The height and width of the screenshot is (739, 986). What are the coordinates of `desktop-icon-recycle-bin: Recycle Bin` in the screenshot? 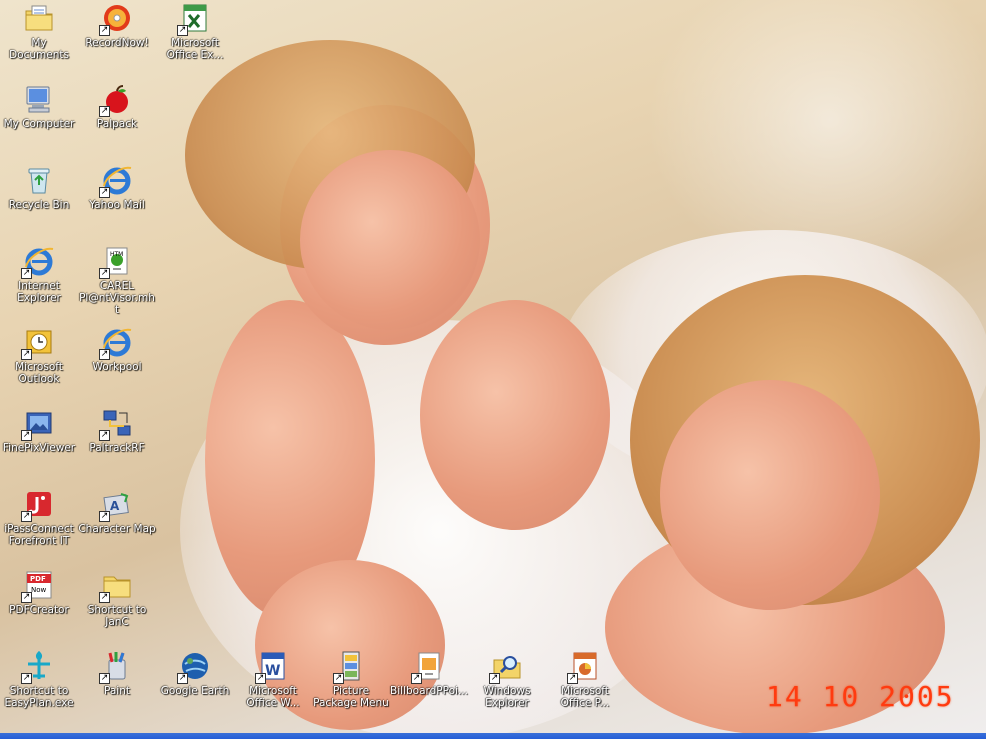 It's located at (39, 201).